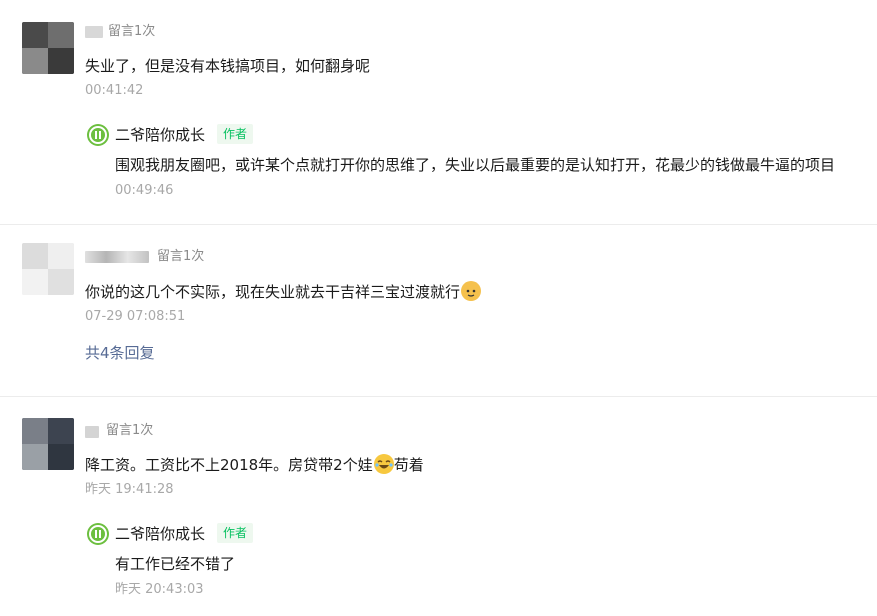 Image resolution: width=877 pixels, height=616 pixels. What do you see at coordinates (175, 564) in the screenshot?
I see `reply-text: 有工作已经不错了` at bounding box center [175, 564].